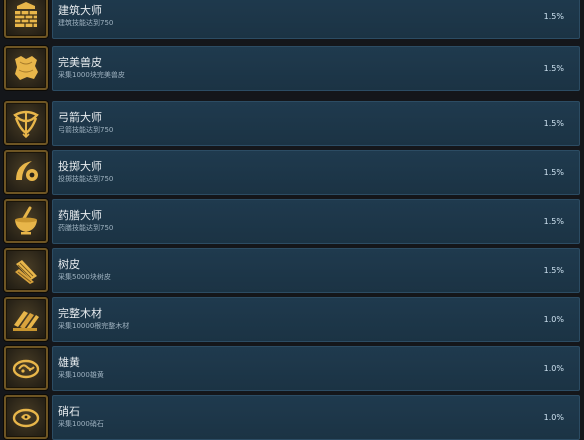  I want to click on achievement-description: 采集1000雄黄, so click(81, 375).